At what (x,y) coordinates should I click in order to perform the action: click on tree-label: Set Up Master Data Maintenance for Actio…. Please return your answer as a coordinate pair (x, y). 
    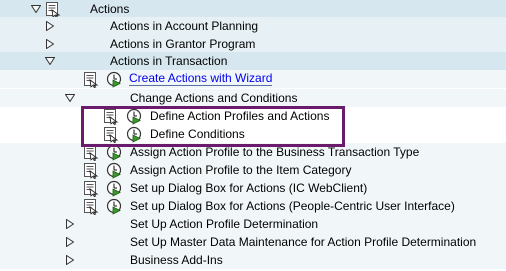
    Looking at the image, I should click on (303, 242).